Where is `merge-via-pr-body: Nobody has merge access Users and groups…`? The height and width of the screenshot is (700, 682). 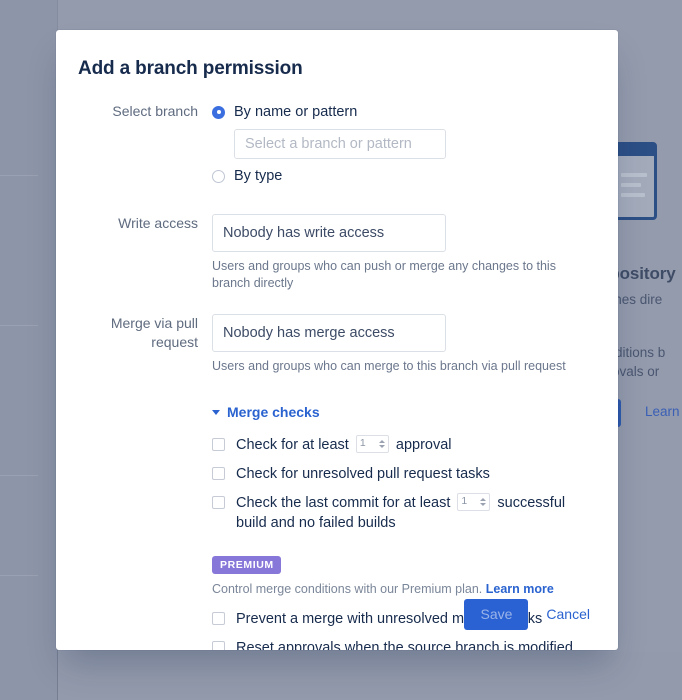
merge-via-pr-body: Nobody has merge access Users and groups… is located at coordinates (404, 344).